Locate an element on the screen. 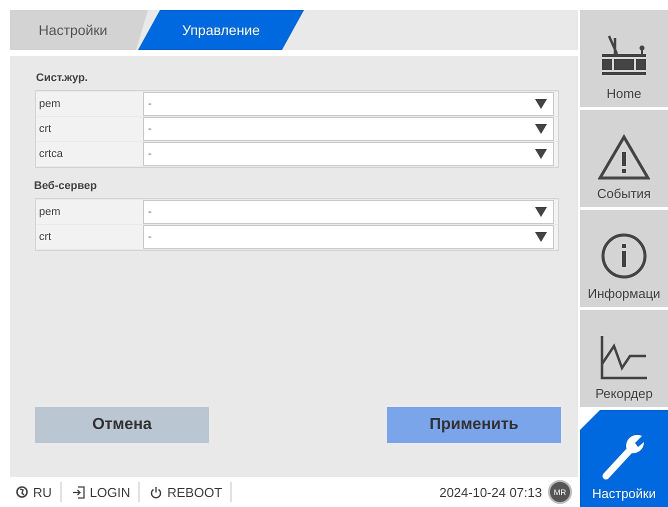 This screenshot has height=507, width=668. language-button: RU is located at coordinates (38, 492).